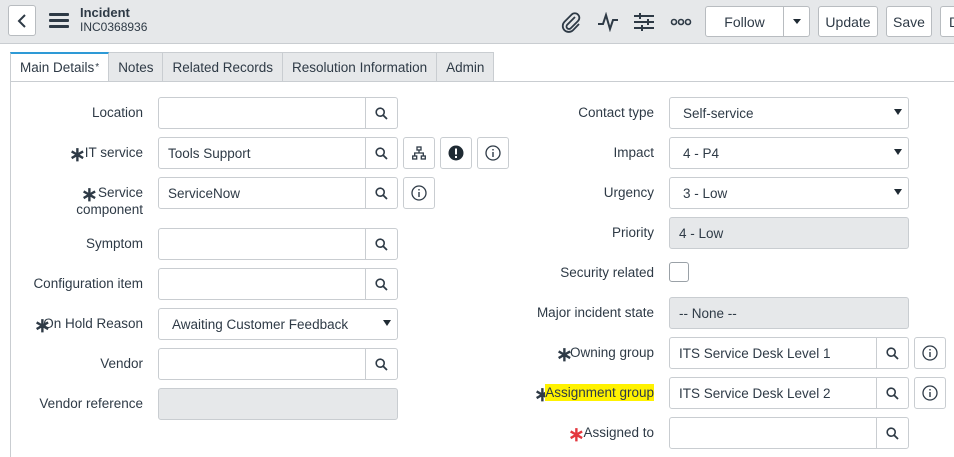 The width and height of the screenshot is (954, 457). I want to click on on-hold-reason-value: Awaiting Customer Feedback, so click(260, 324).